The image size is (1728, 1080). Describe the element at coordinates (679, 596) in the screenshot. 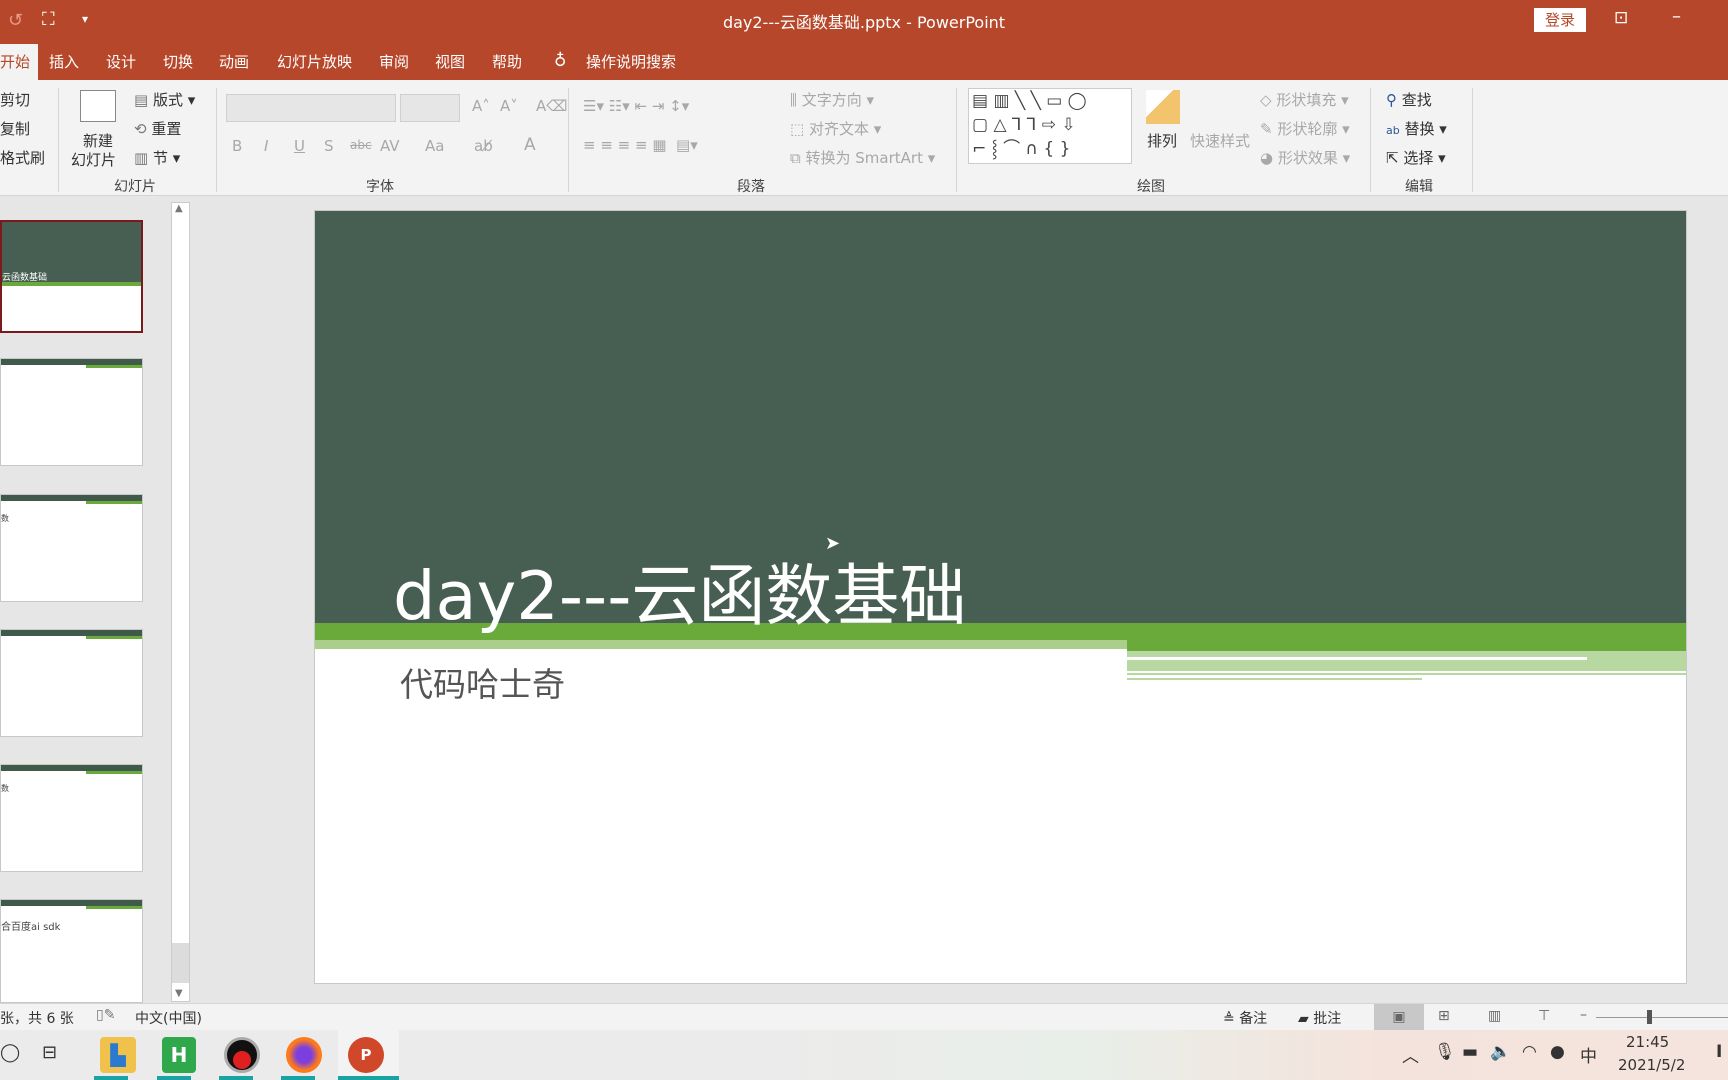

I see `slide-title: day2---云函数基础` at that location.